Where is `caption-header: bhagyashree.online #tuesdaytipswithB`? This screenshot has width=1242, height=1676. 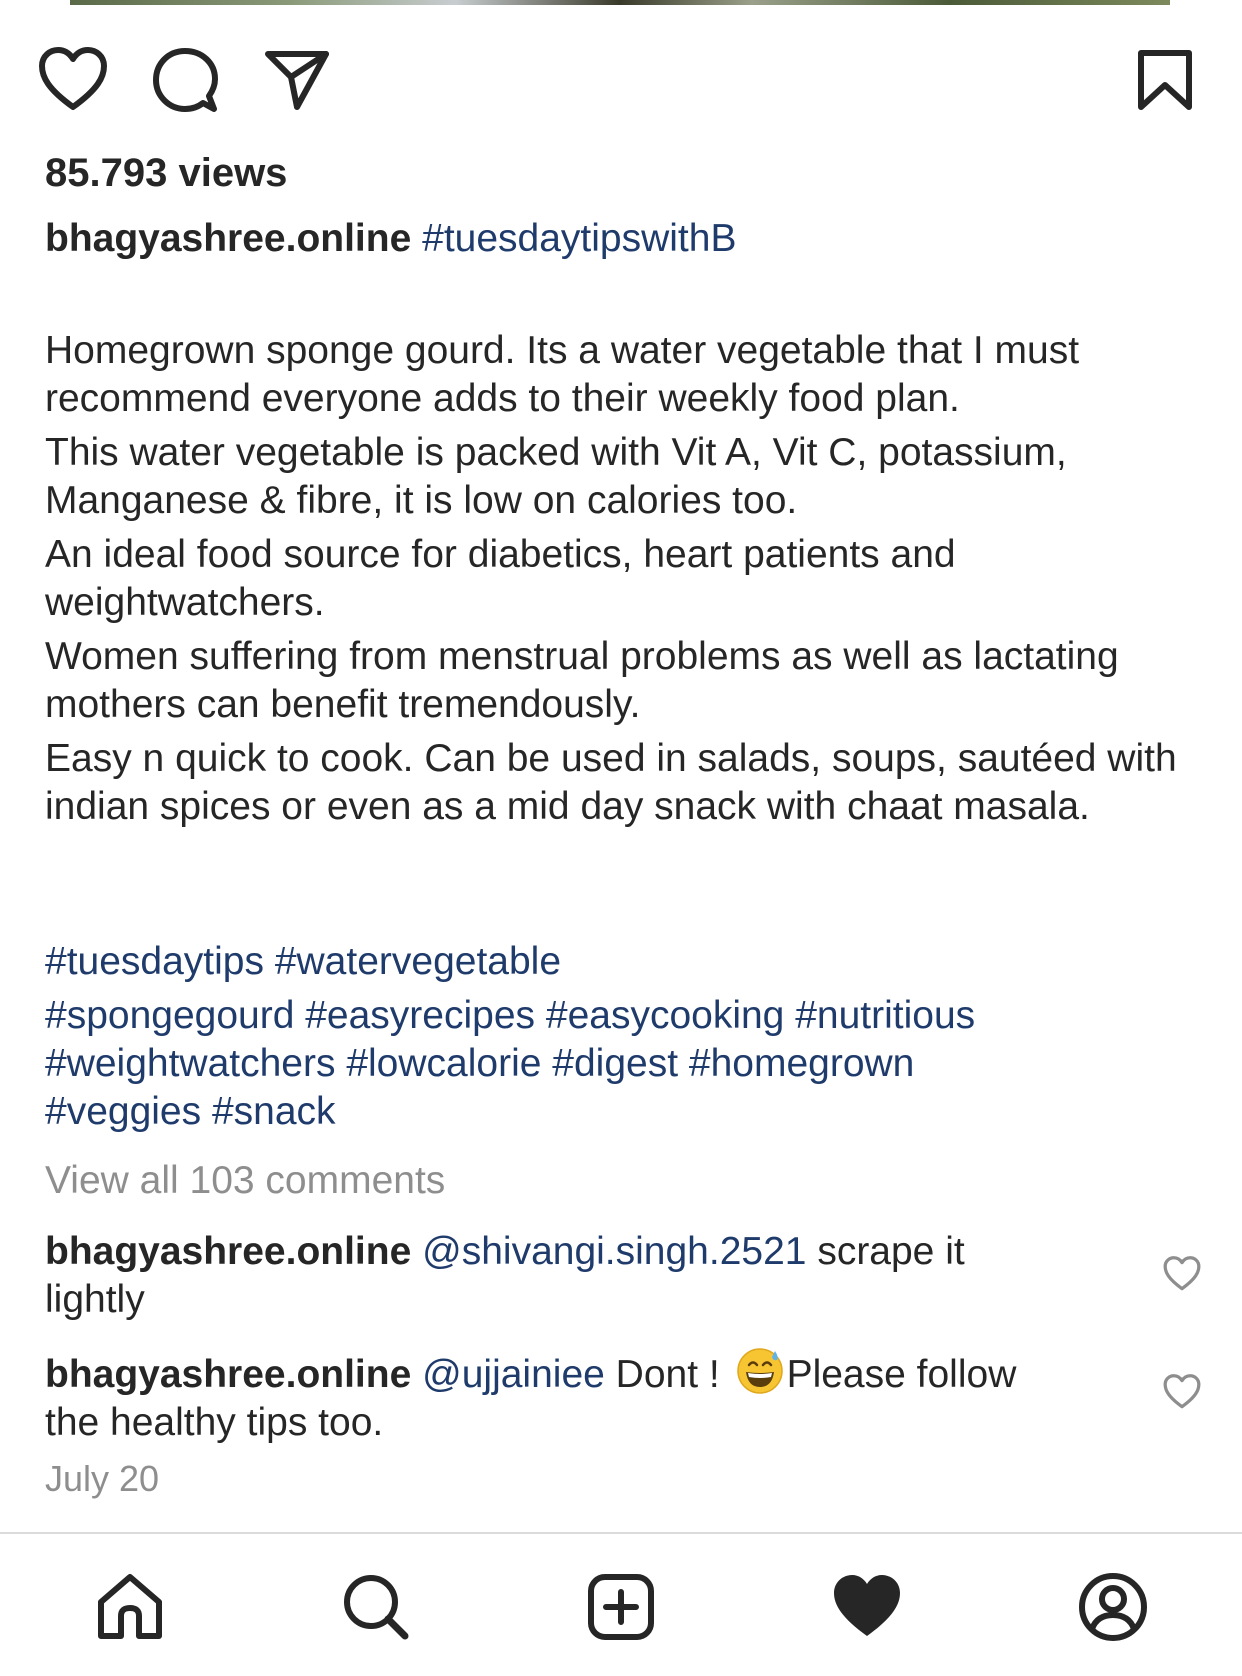 caption-header: bhagyashree.online #tuesdaytipswithB is located at coordinates (620, 239).